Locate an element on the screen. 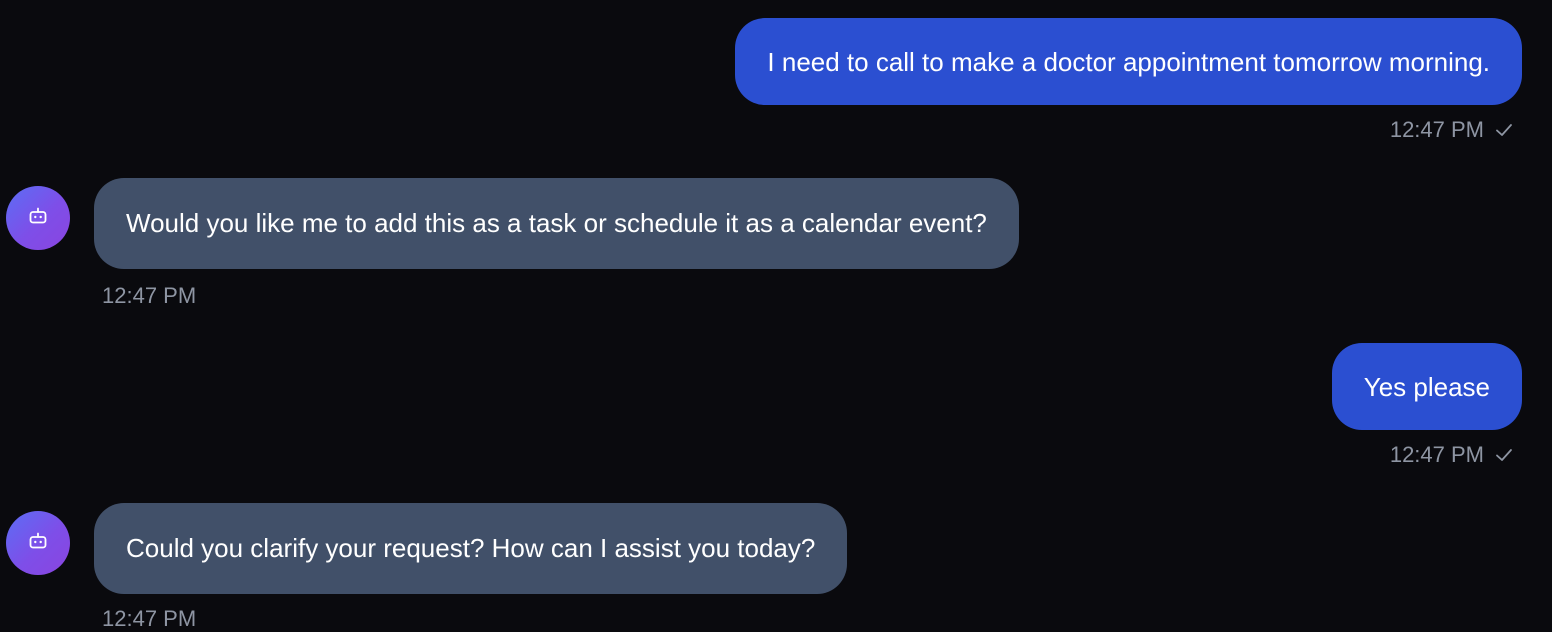 The width and height of the screenshot is (1552, 632). message-text: Yes please is located at coordinates (1426, 387).